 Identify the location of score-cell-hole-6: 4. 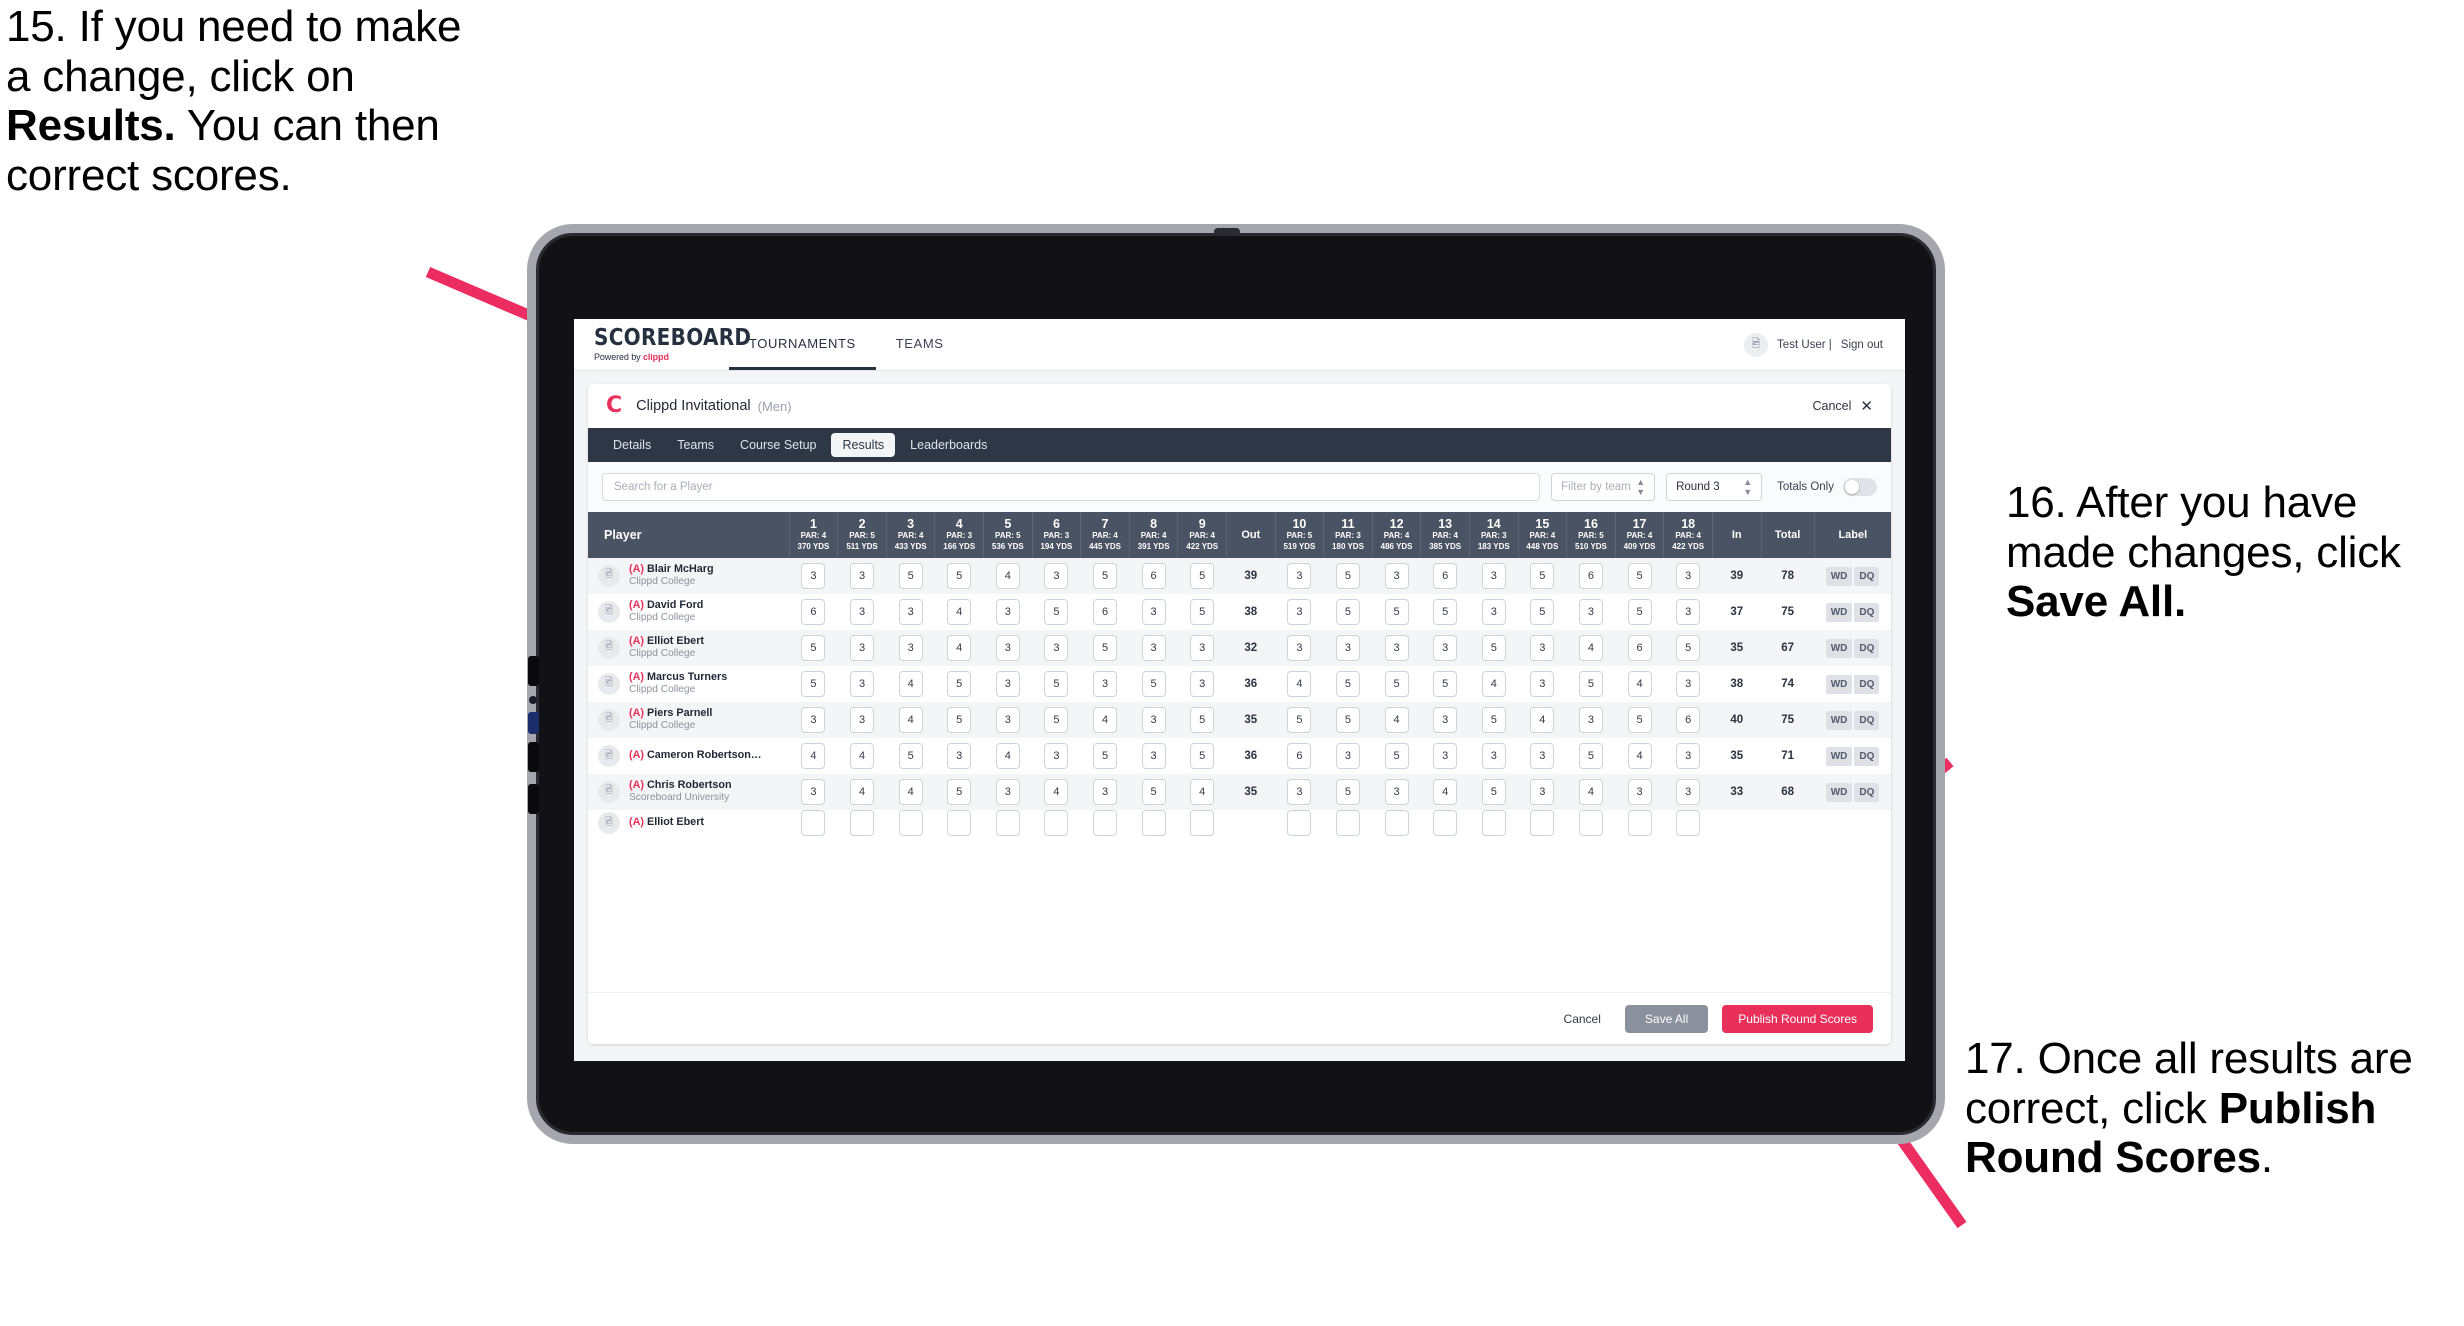
(1056, 792).